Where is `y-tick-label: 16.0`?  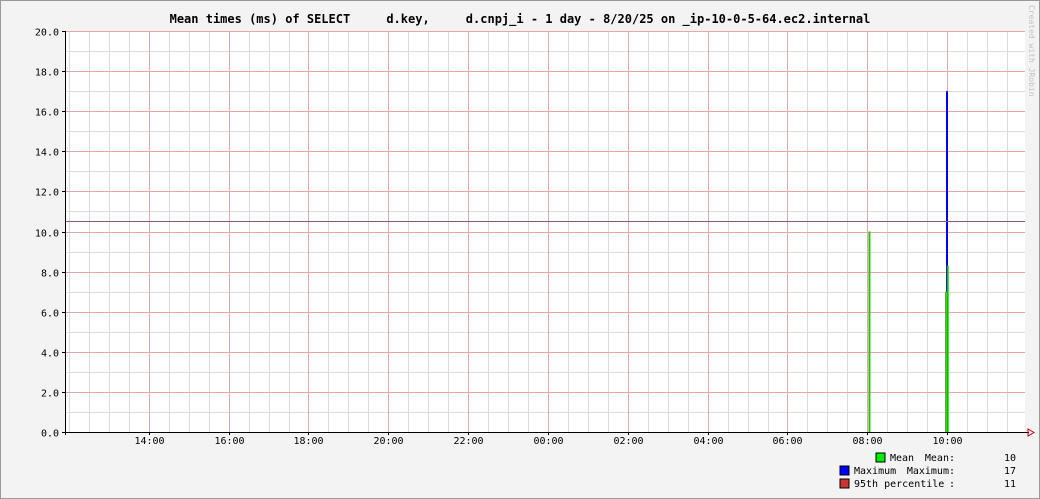
y-tick-label: 16.0 is located at coordinates (47, 113).